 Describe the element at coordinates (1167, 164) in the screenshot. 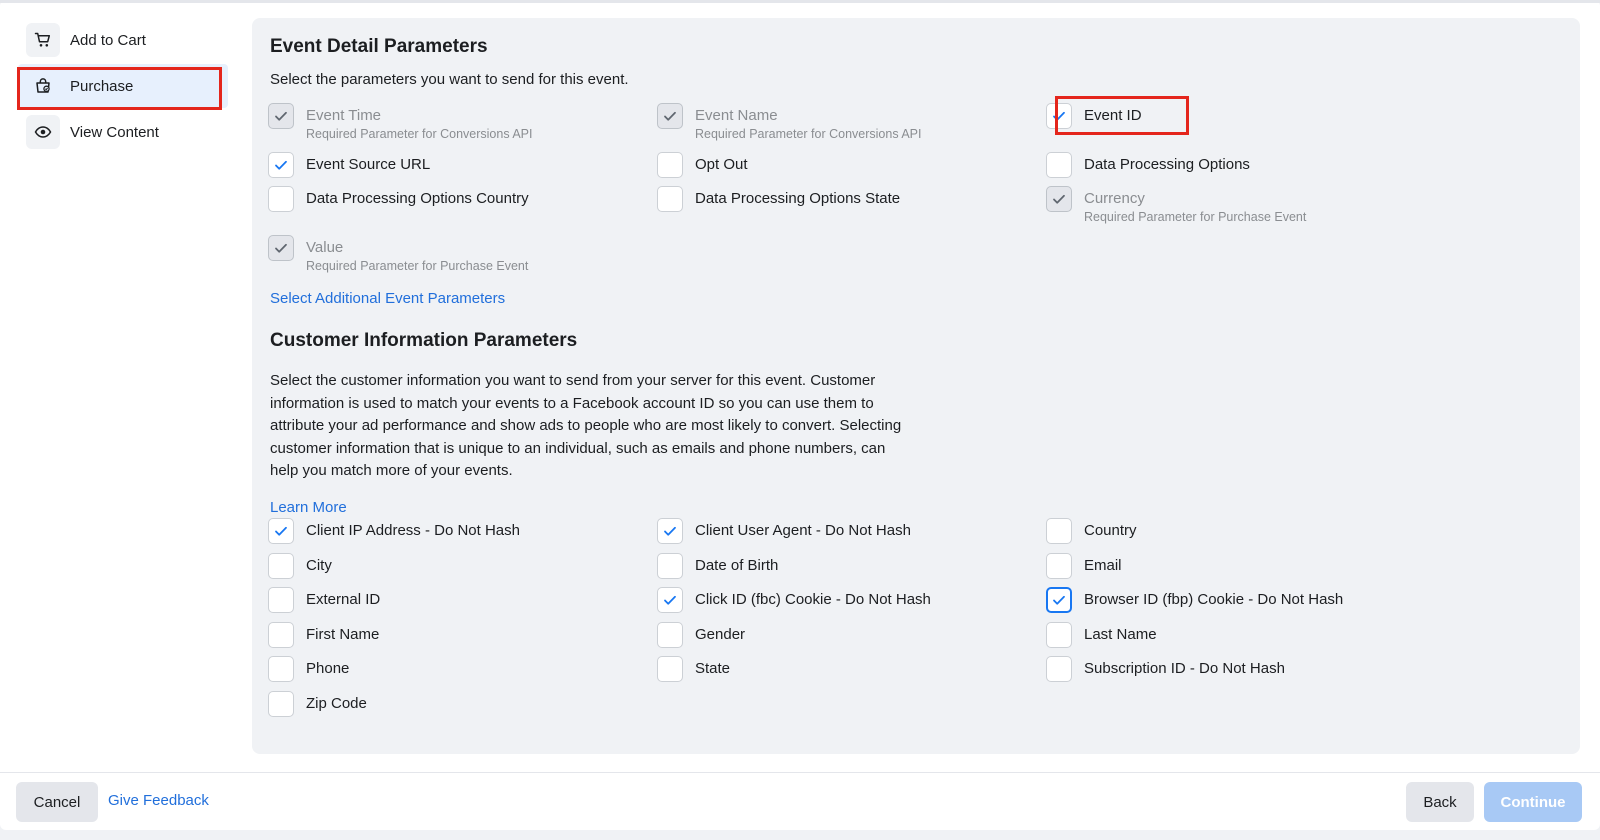

I see `param-label: Data Processing Options` at that location.